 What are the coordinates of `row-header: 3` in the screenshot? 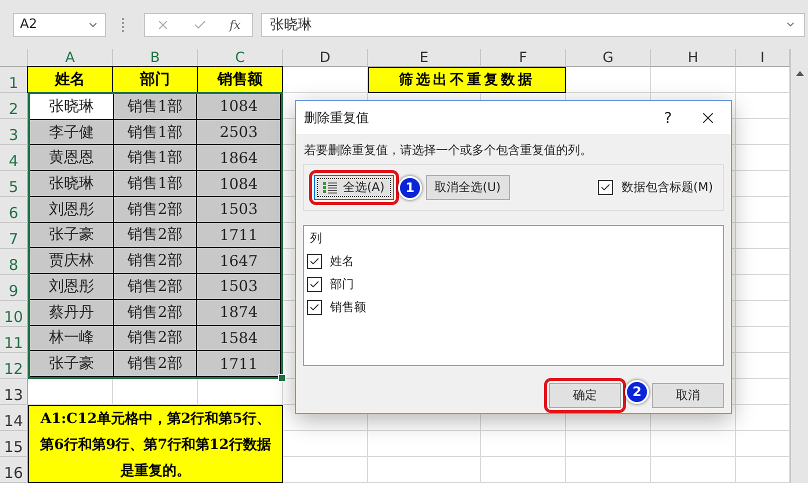 It's located at (14, 132).